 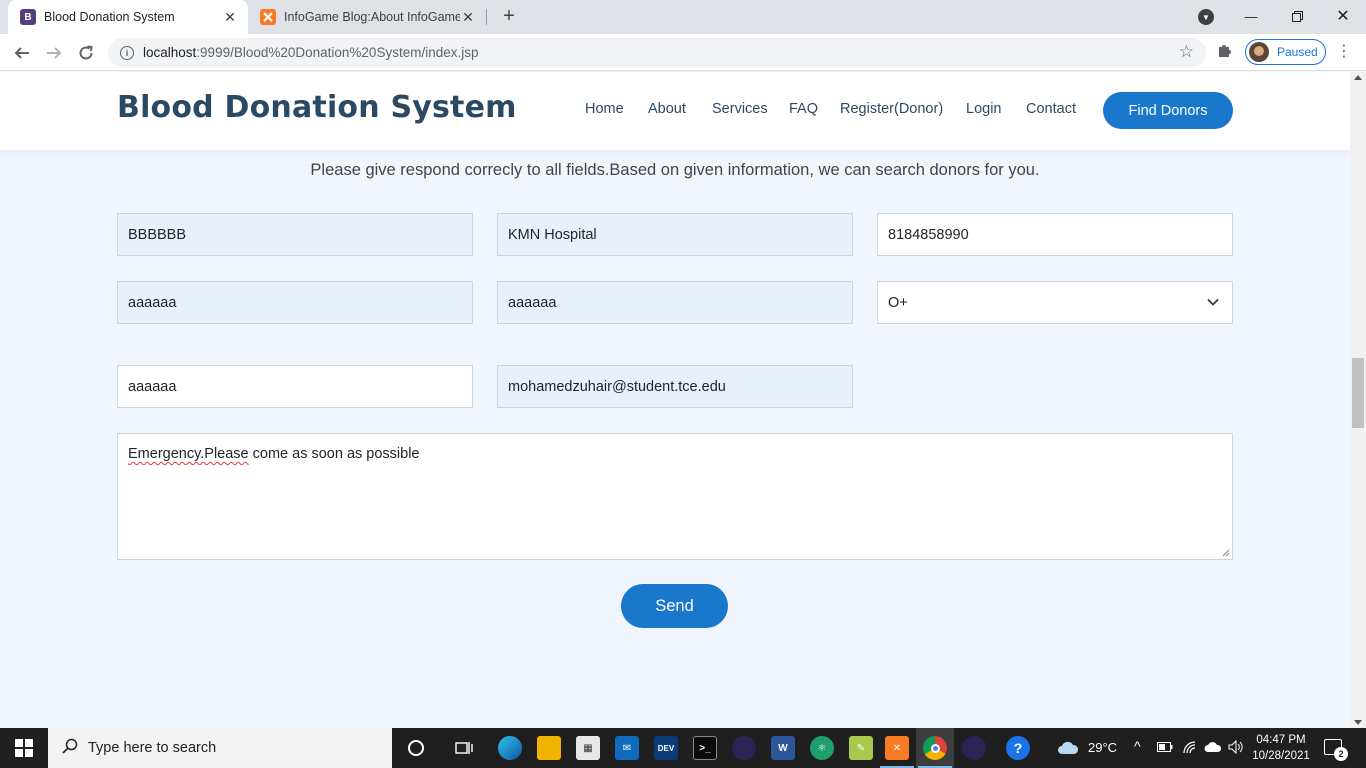 What do you see at coordinates (1055, 234) in the screenshot?
I see `phone-field: 8184858990` at bounding box center [1055, 234].